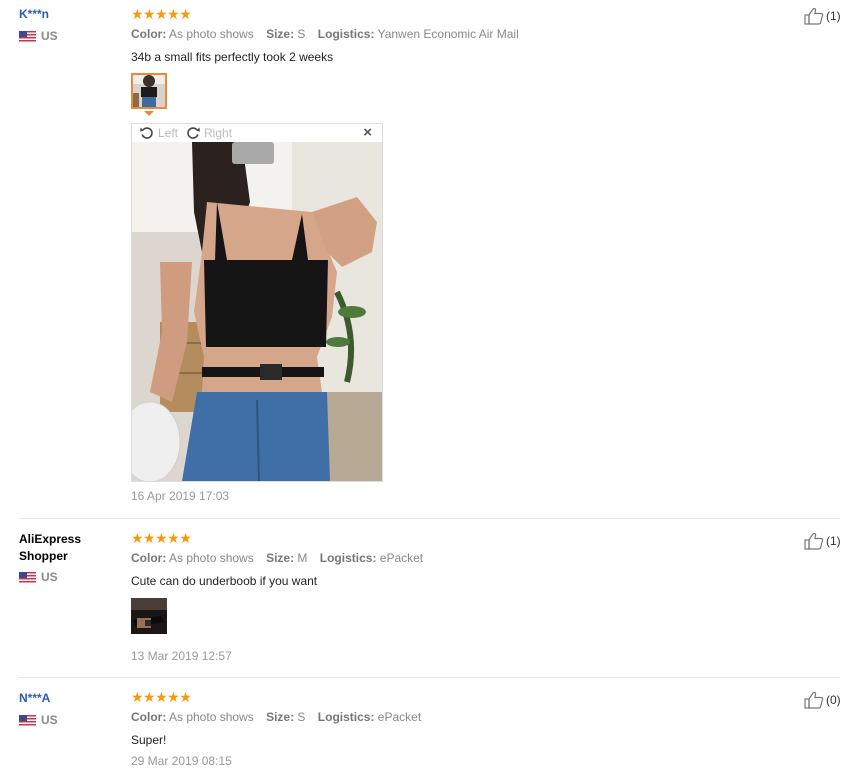  I want to click on reviewer-name: AliExpress Shopper, so click(50, 547).